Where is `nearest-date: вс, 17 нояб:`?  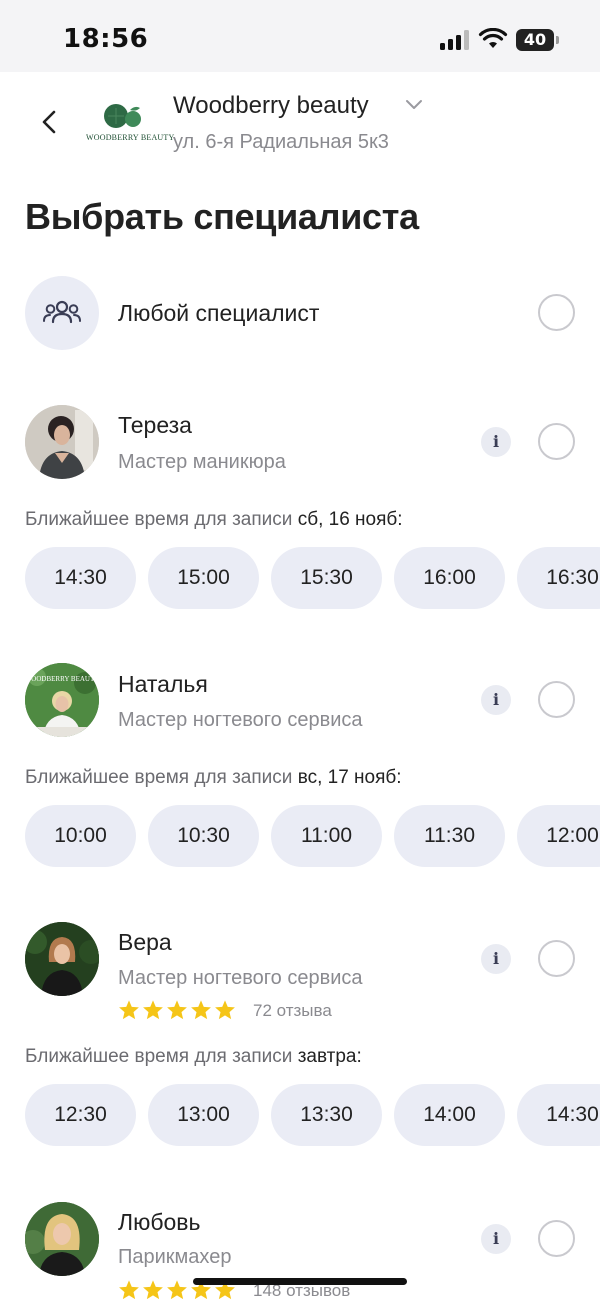 nearest-date: вс, 17 нояб: is located at coordinates (349, 777).